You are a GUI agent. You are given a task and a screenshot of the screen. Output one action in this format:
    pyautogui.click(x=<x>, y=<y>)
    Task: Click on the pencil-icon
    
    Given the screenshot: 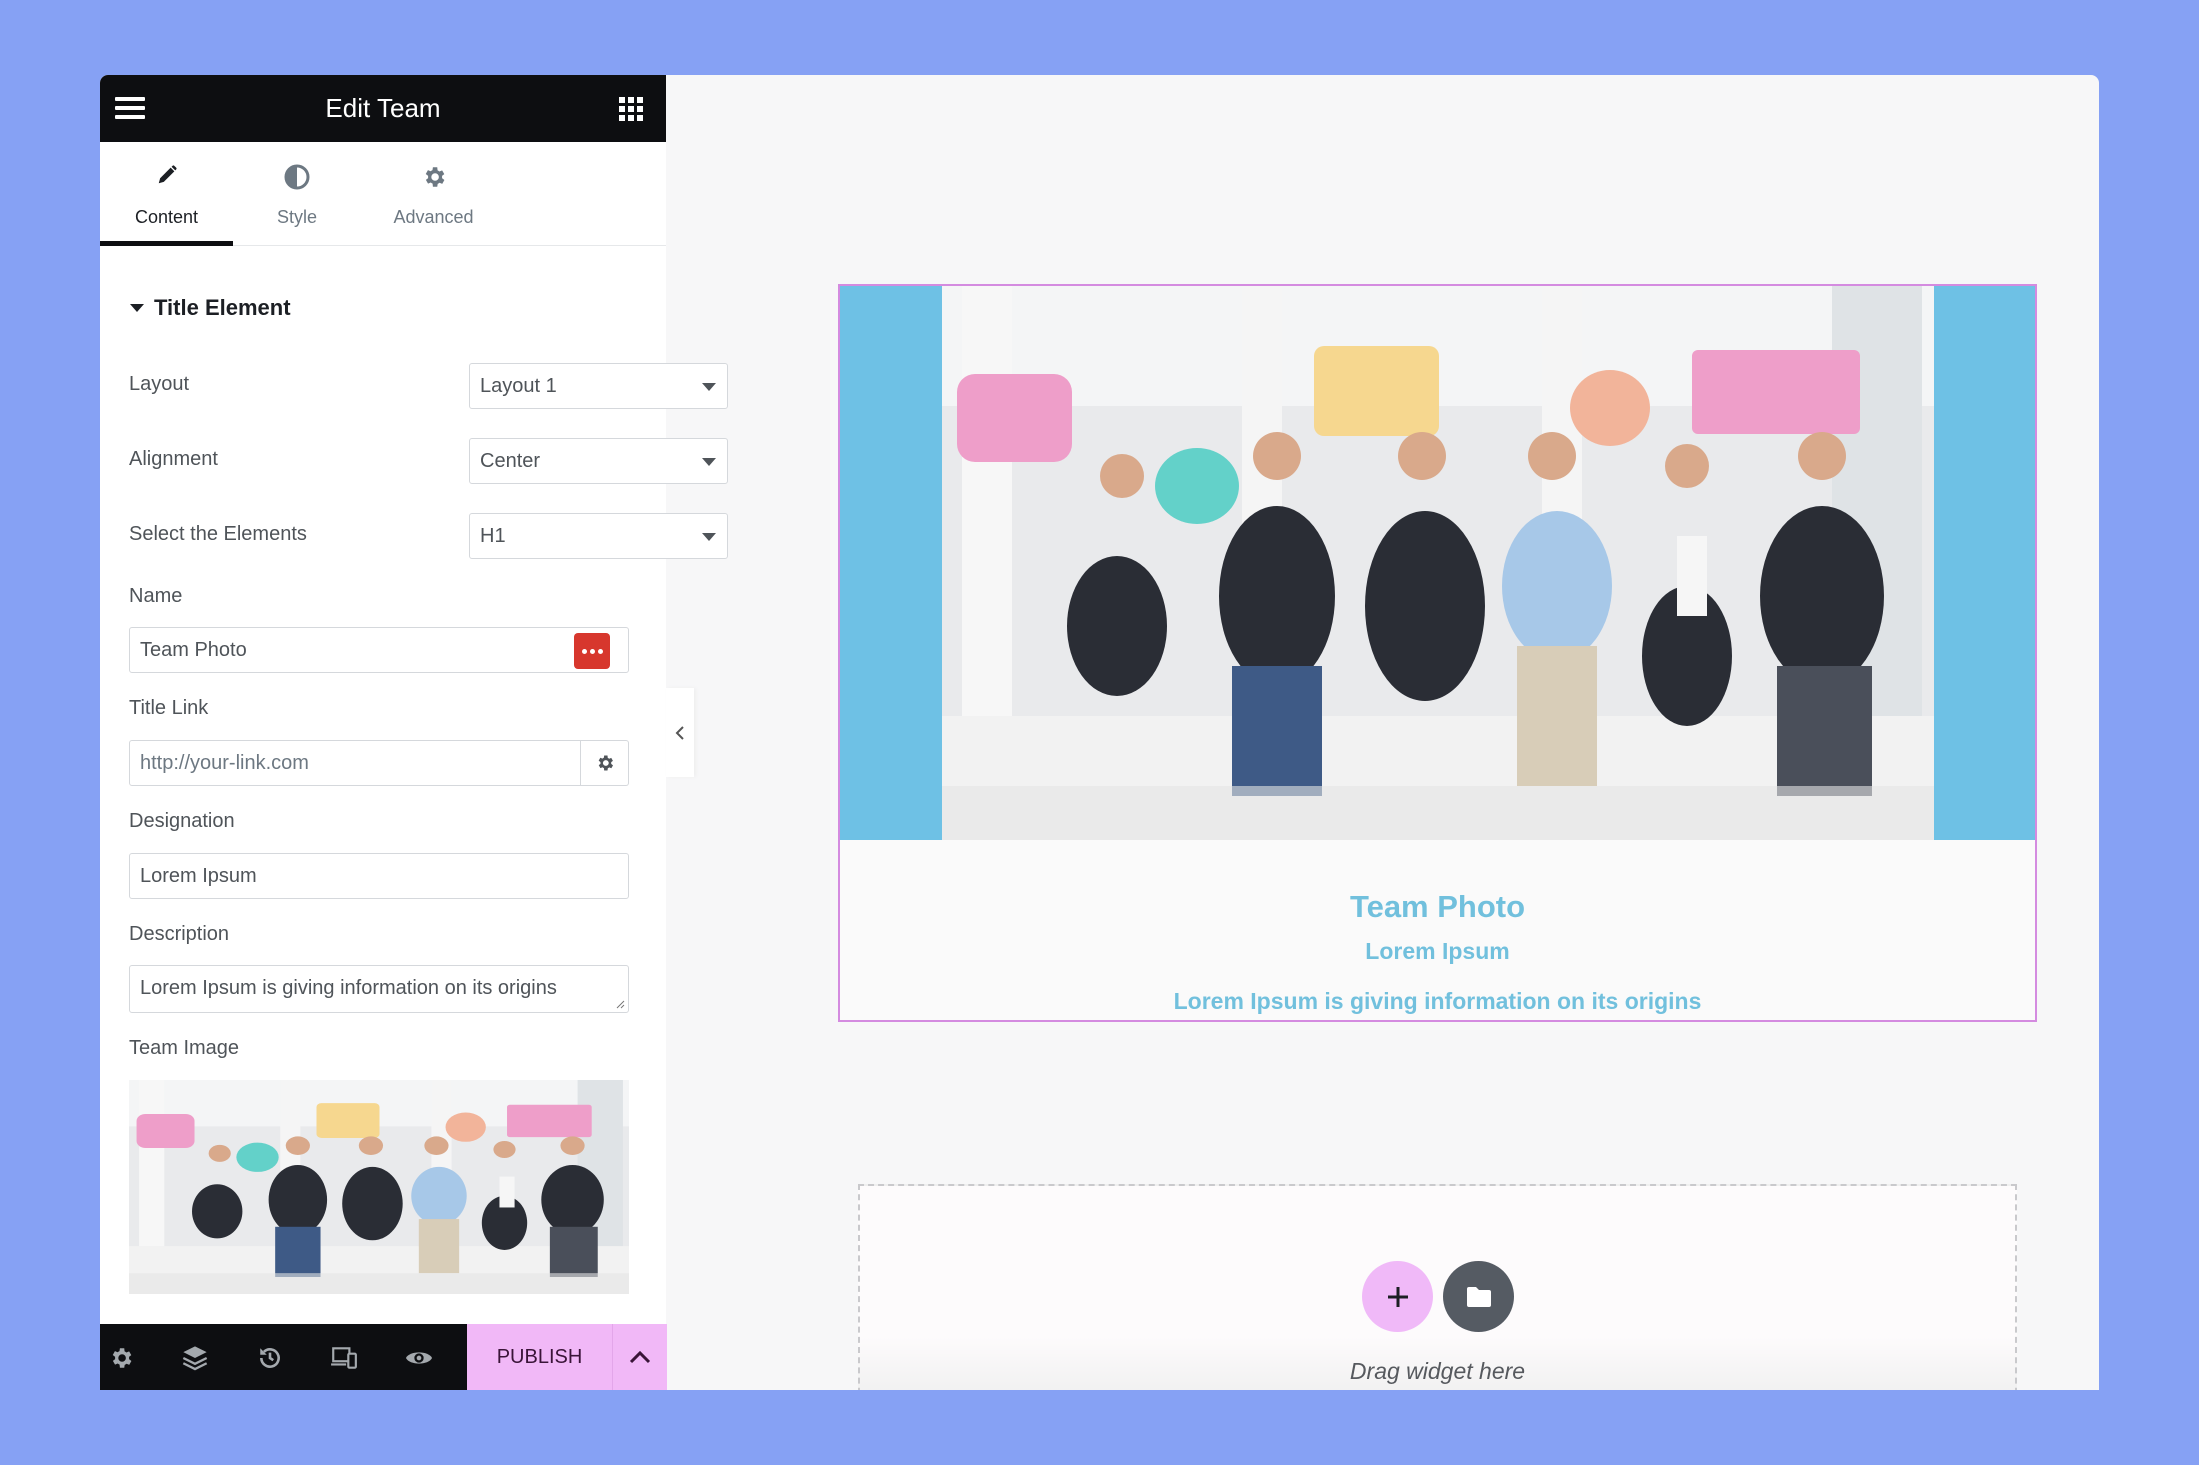 What is the action you would take?
    pyautogui.click(x=166, y=179)
    